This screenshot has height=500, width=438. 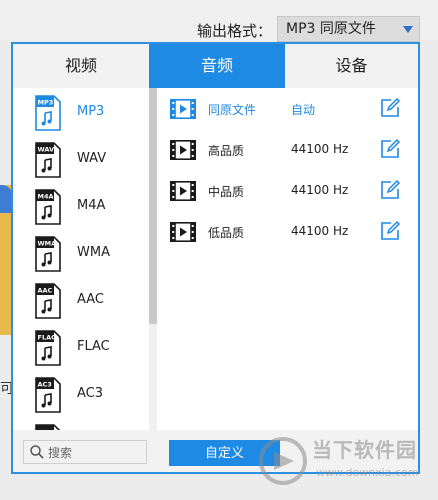 What do you see at coordinates (81, 66) in the screenshot?
I see `tab-video: 视频` at bounding box center [81, 66].